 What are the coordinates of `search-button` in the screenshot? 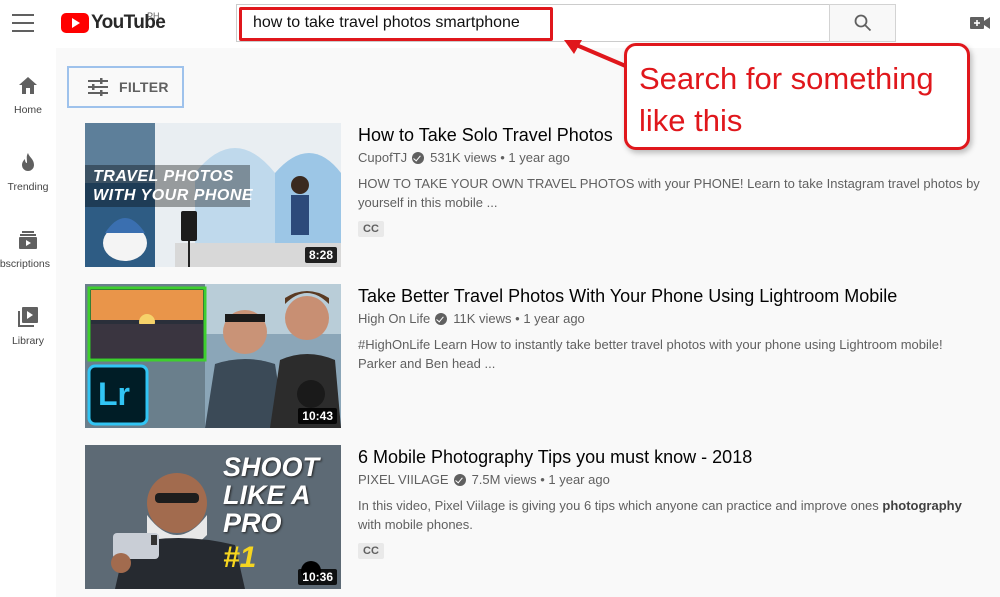 It's located at (862, 23).